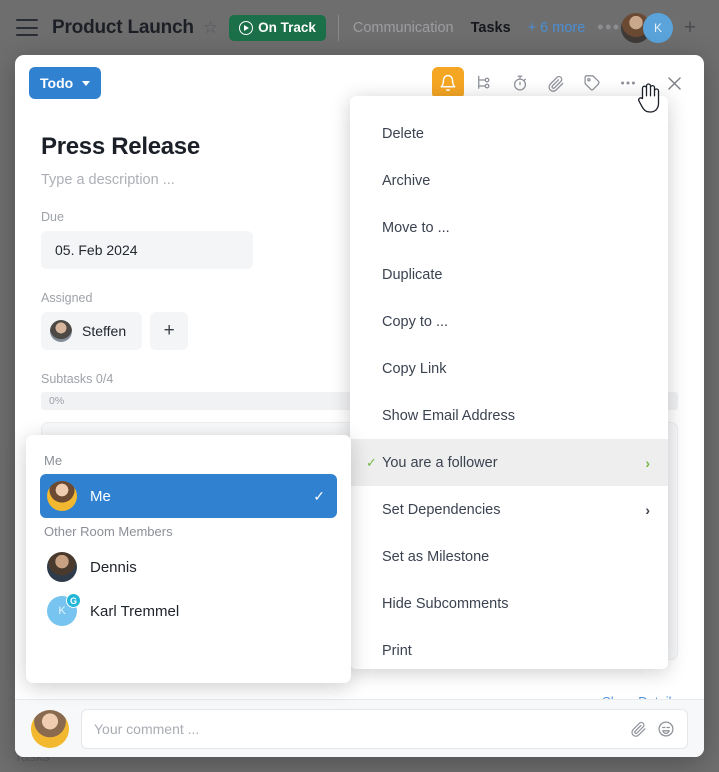 This screenshot has width=719, height=772. I want to click on menu-item-copy-link: Copy Link, so click(509, 368).